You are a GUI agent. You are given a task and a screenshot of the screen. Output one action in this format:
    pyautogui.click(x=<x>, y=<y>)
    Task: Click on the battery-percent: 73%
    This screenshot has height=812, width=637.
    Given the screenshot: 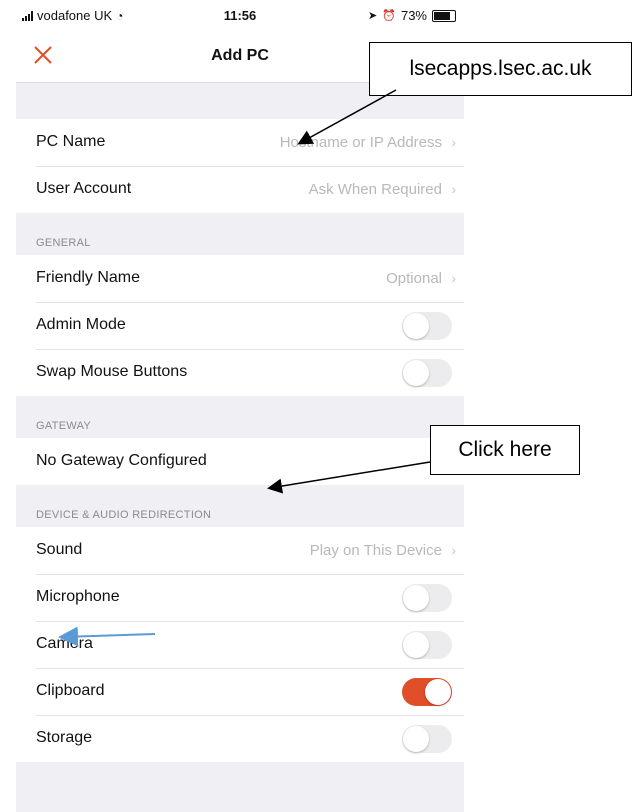 What is the action you would take?
    pyautogui.click(x=413, y=15)
    